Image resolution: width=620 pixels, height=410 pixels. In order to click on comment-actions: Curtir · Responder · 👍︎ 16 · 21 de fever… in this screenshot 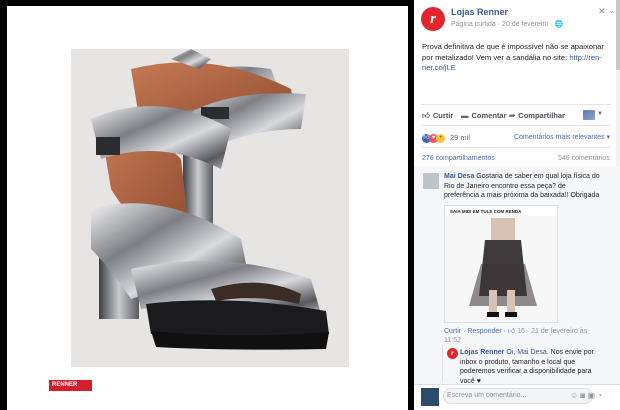, I will do `click(516, 336)`.